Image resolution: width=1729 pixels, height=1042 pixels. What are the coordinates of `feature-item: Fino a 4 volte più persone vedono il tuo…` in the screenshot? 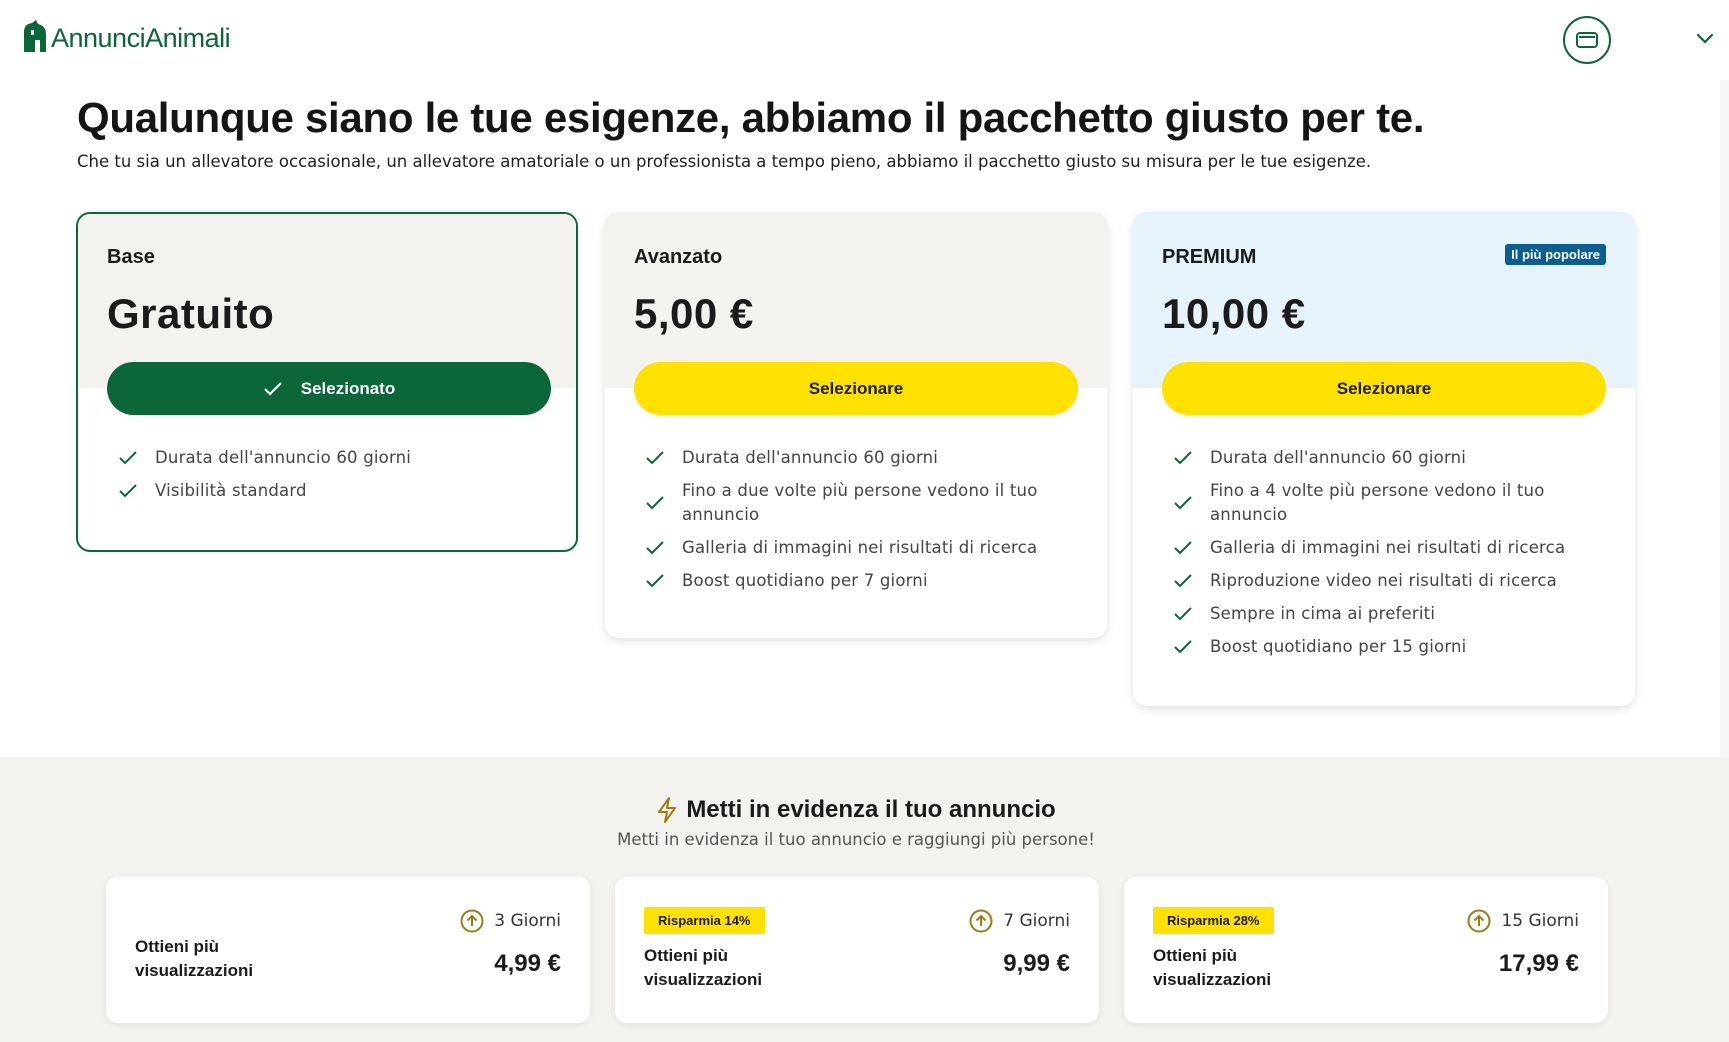 It's located at (1389, 503).